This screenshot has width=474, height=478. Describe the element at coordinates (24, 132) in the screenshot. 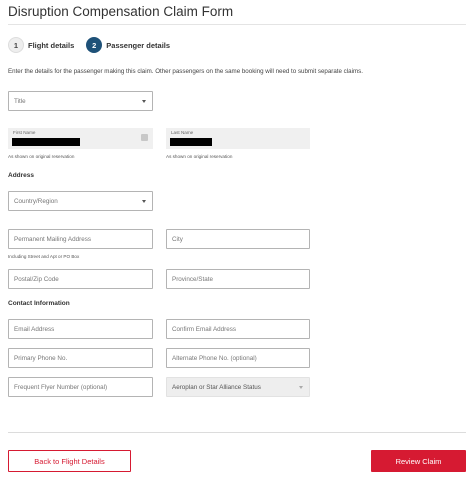

I see `first-name-label: First Name` at that location.